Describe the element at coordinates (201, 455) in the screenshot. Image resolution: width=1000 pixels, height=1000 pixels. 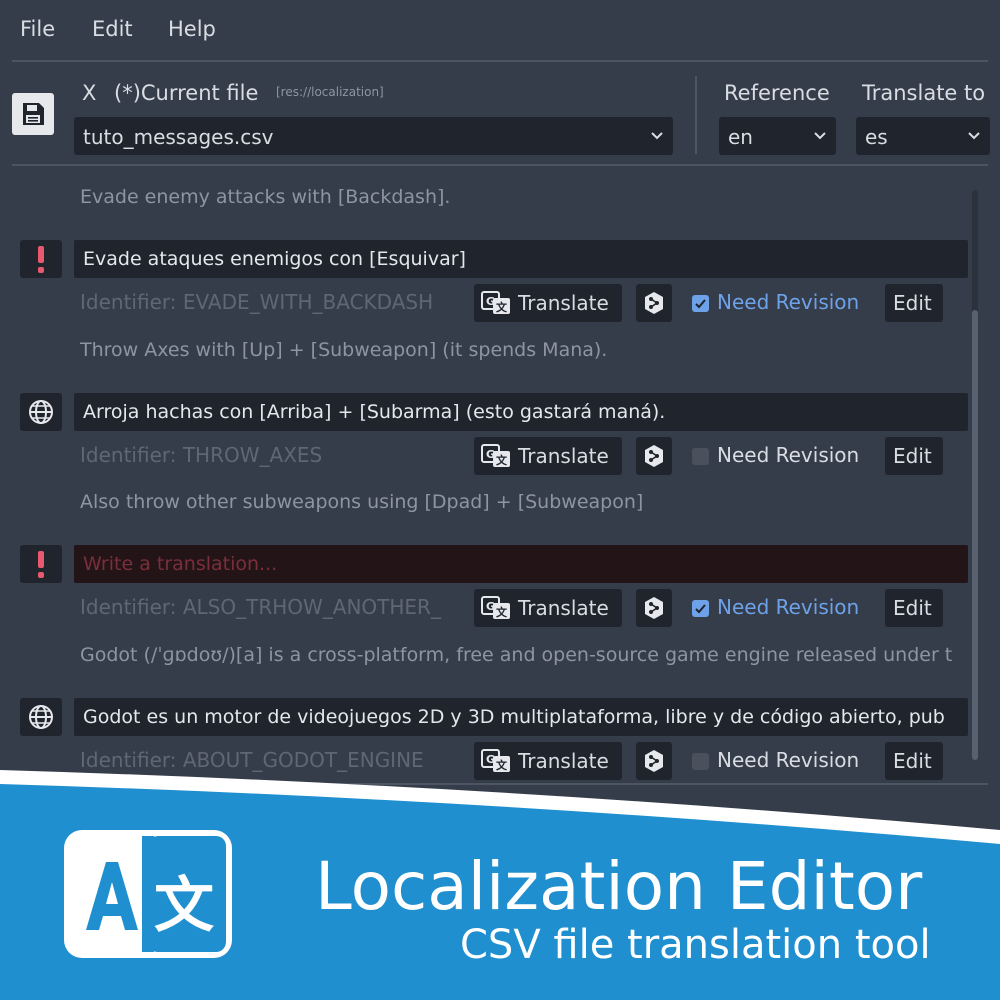
I see `identifier-label: Identifier: THROW_AXES` at that location.